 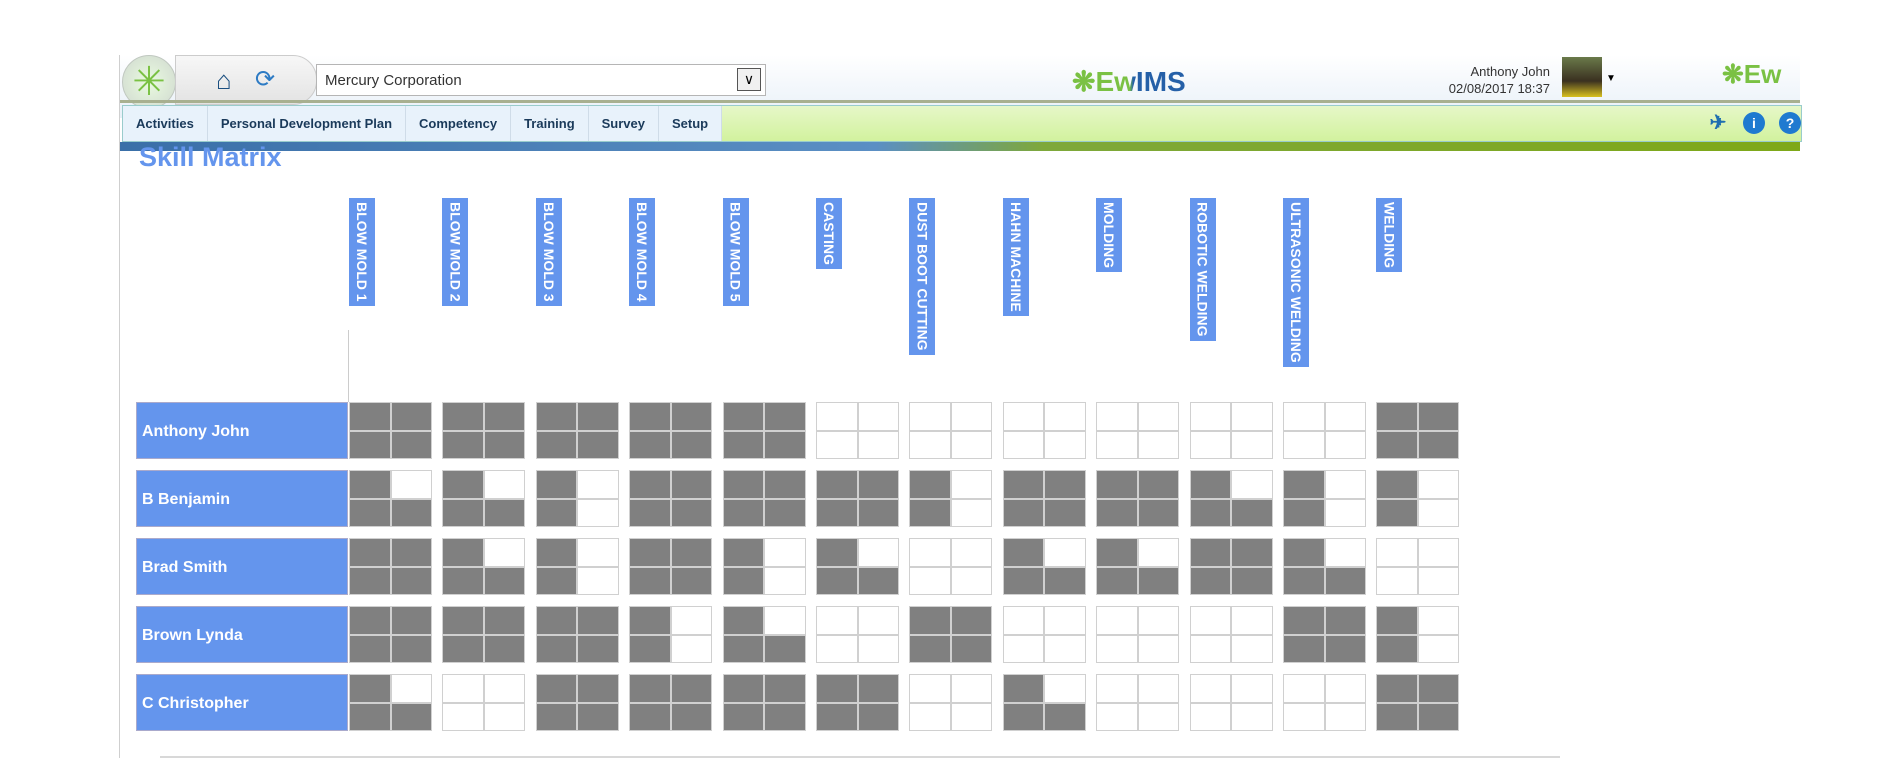 I want to click on employee-name: B Benjamin, so click(x=242, y=498).